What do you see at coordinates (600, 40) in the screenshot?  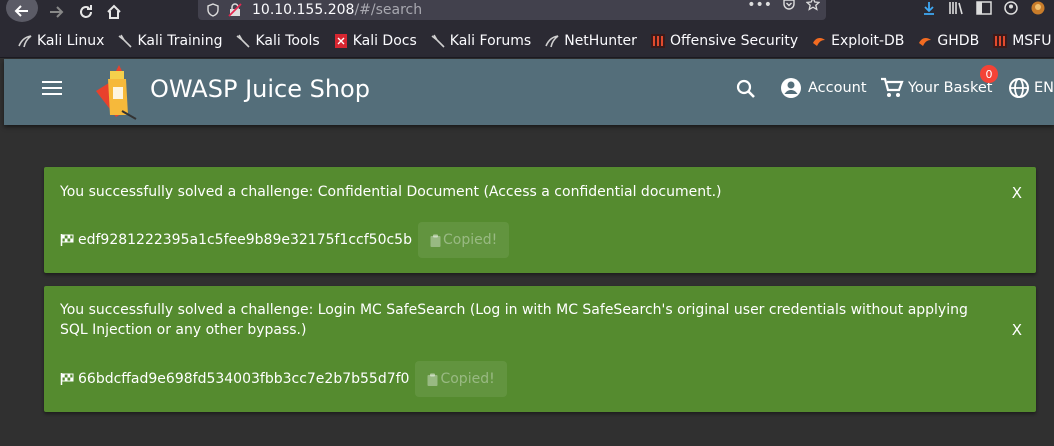 I see `bookmark-label: NetHunter` at bounding box center [600, 40].